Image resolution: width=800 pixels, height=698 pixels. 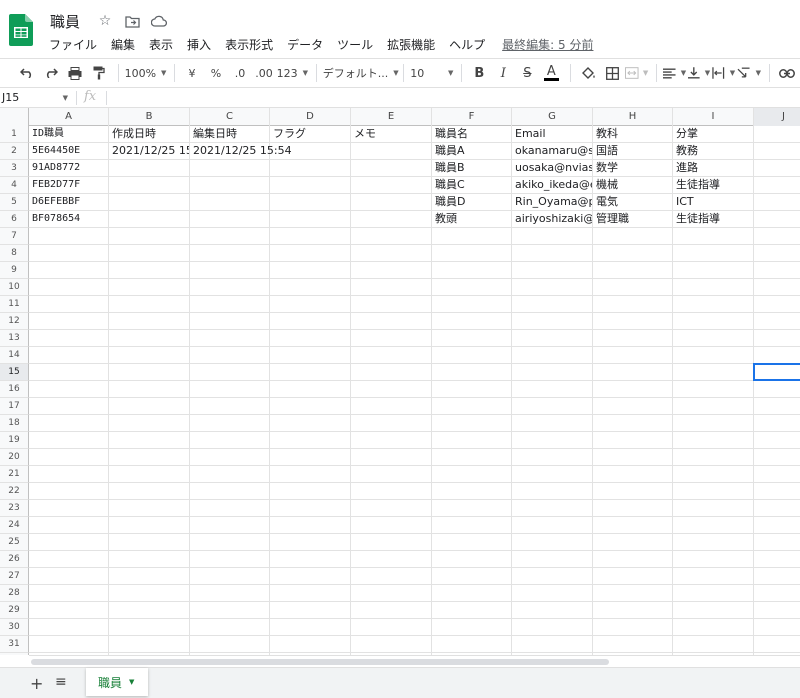 What do you see at coordinates (310, 525) in the screenshot?
I see `cell-D24` at bounding box center [310, 525].